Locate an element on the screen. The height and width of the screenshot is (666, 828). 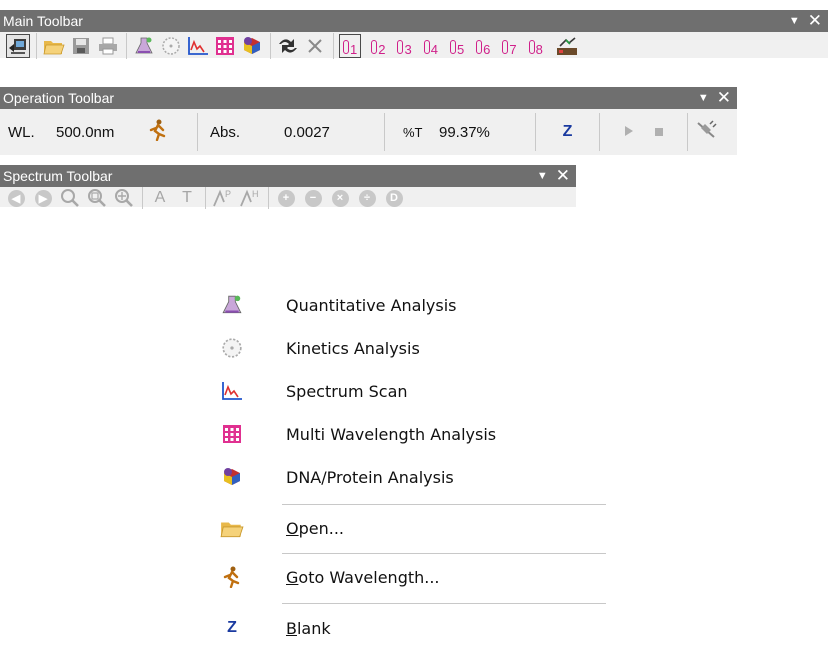
memory-cell-1-button: 1 is located at coordinates (350, 46).